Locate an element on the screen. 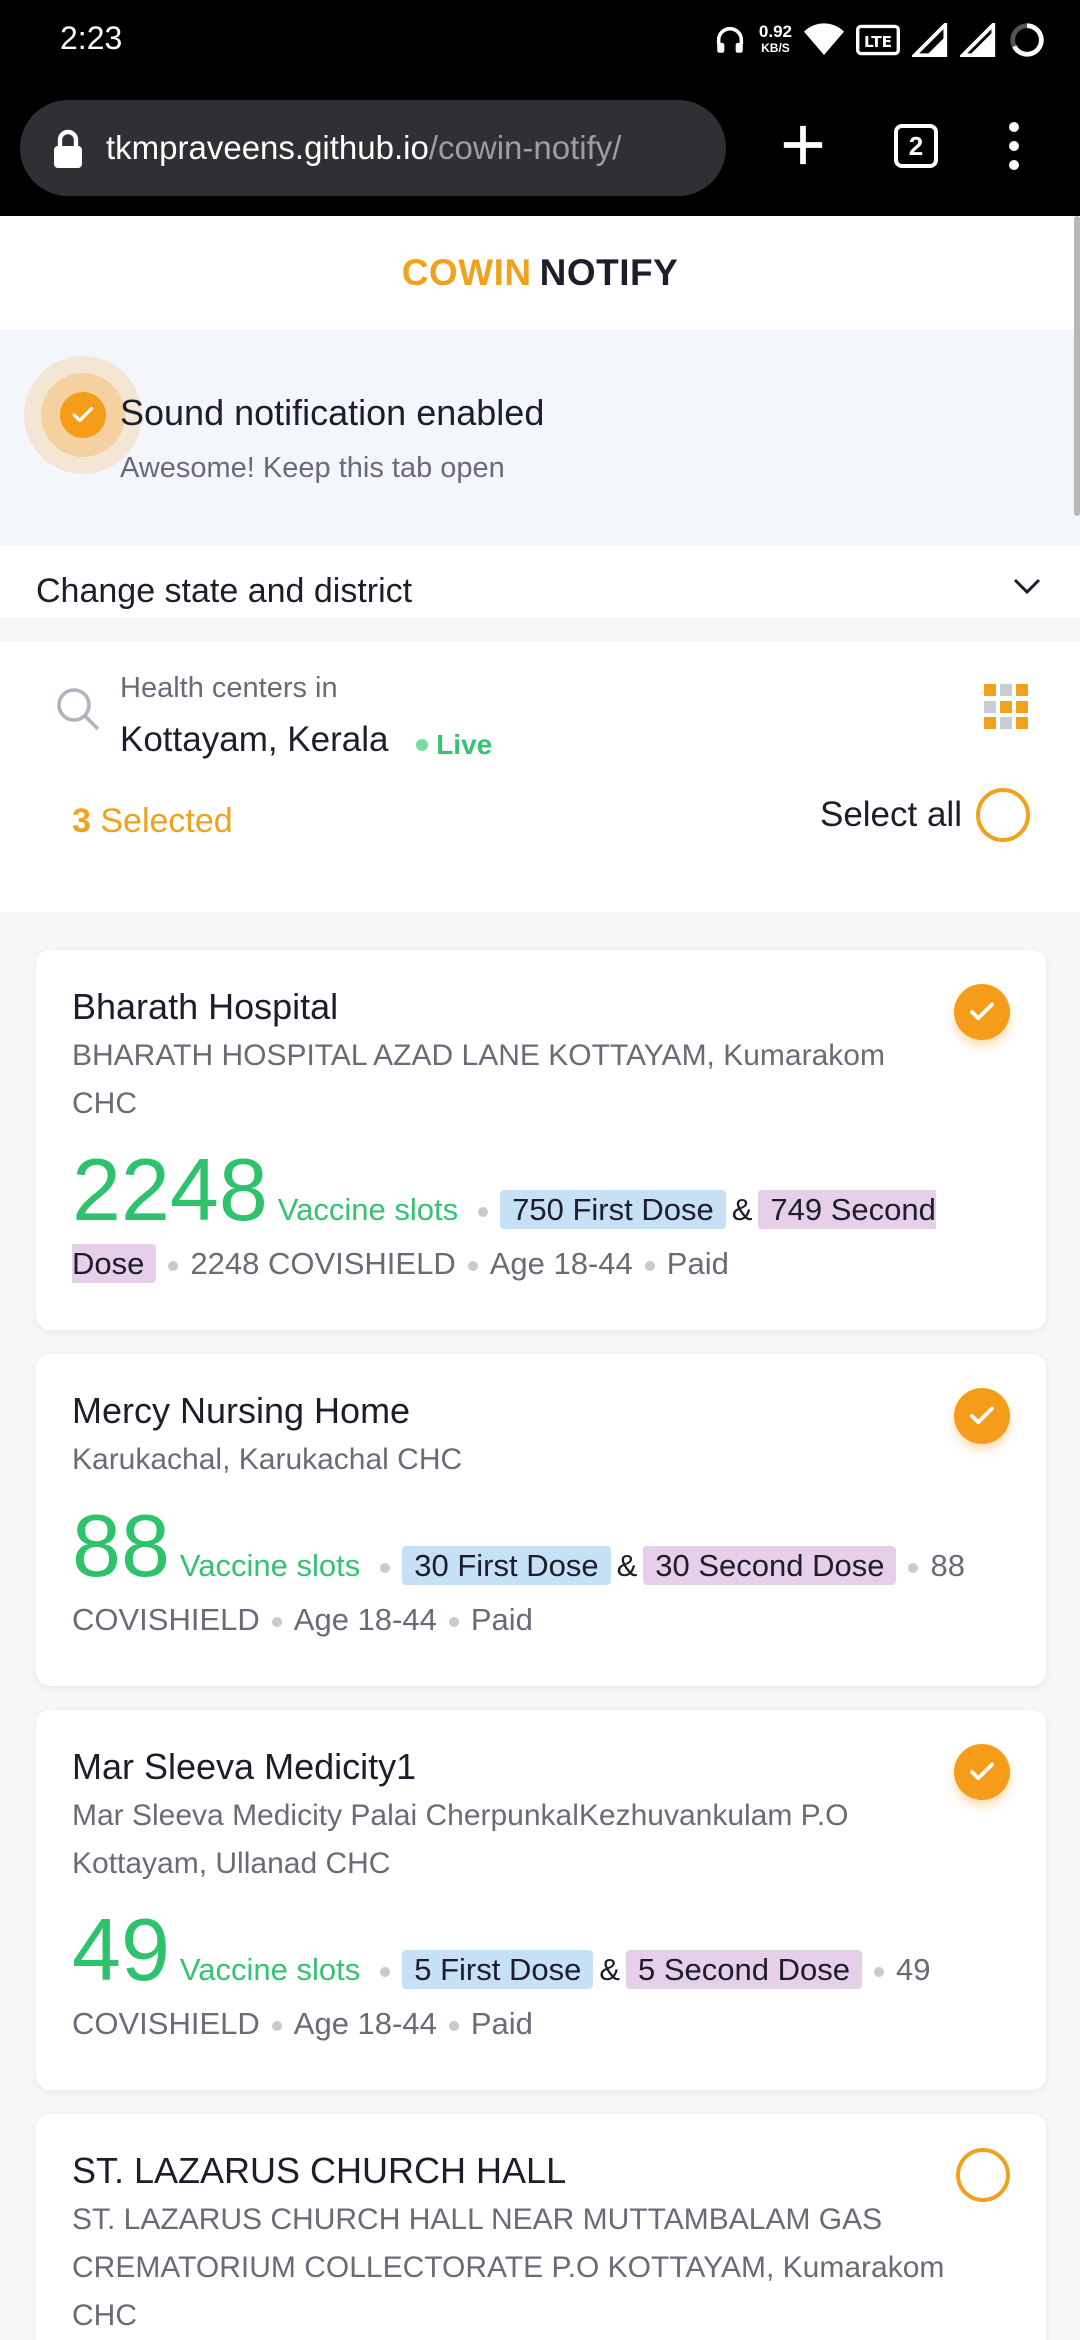 This screenshot has width=1080, height=2340. status-time: 2:23 is located at coordinates (91, 38).